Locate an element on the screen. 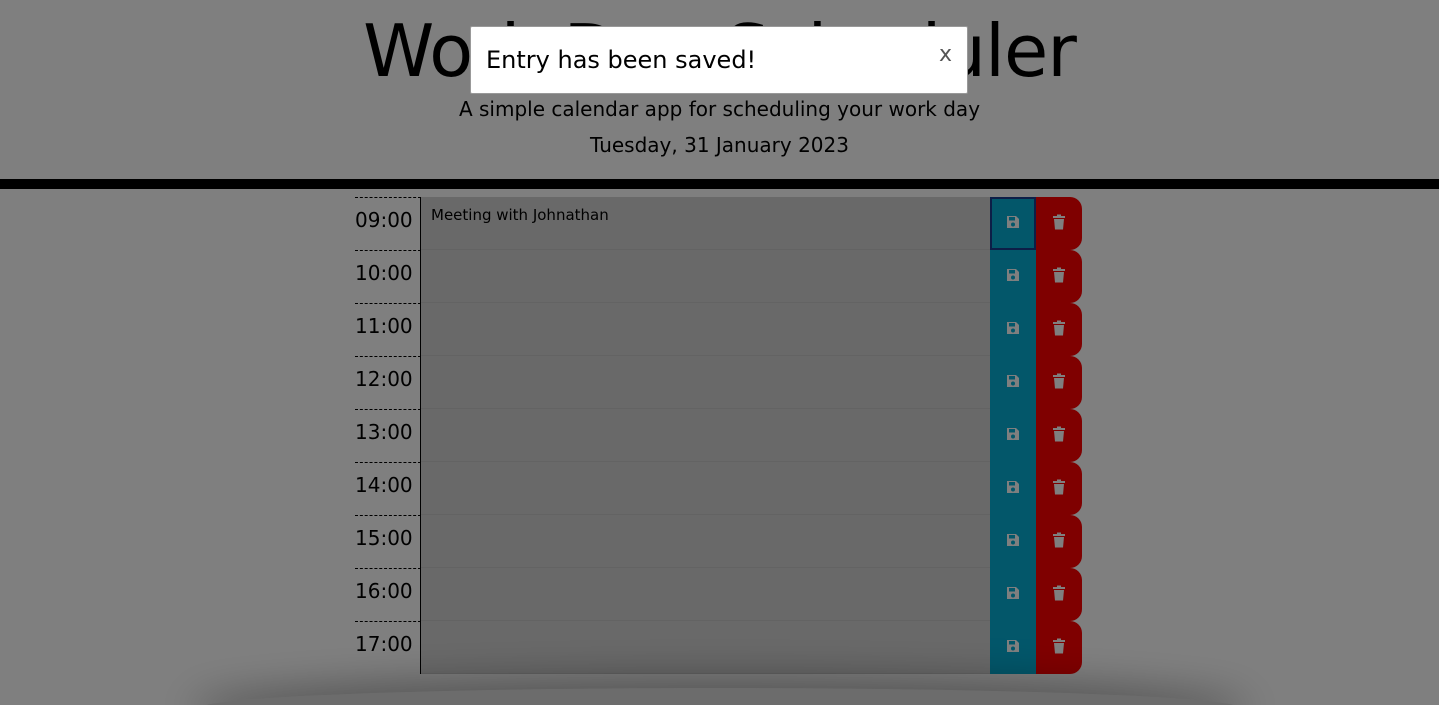  saved-modal: Entry has been saved! x is located at coordinates (719, 60).